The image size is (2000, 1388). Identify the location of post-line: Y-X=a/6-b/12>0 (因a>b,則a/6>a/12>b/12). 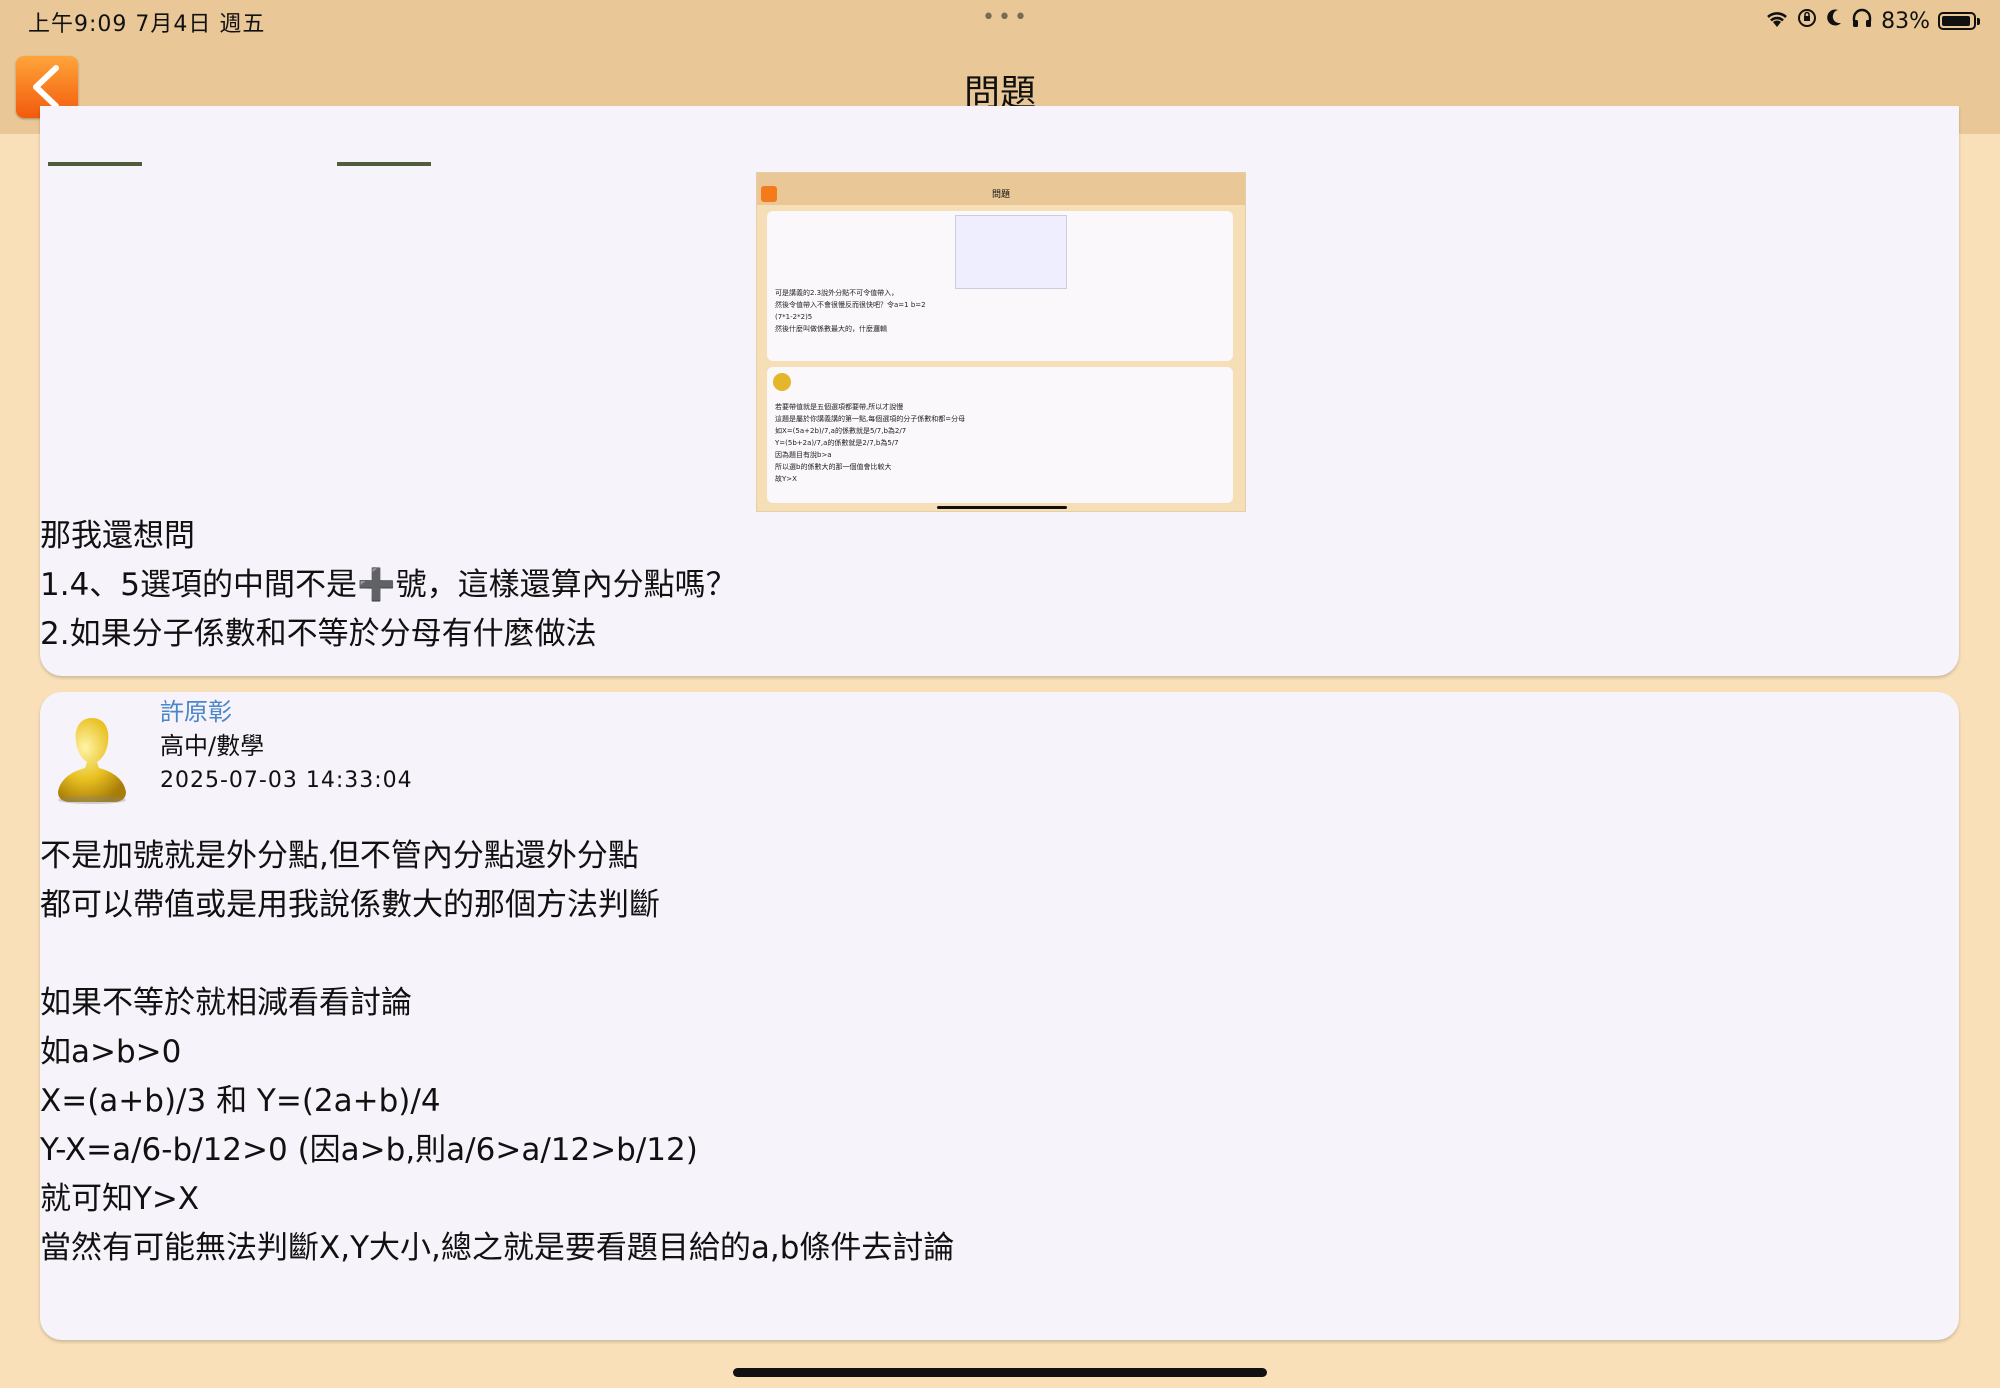
(369, 1150).